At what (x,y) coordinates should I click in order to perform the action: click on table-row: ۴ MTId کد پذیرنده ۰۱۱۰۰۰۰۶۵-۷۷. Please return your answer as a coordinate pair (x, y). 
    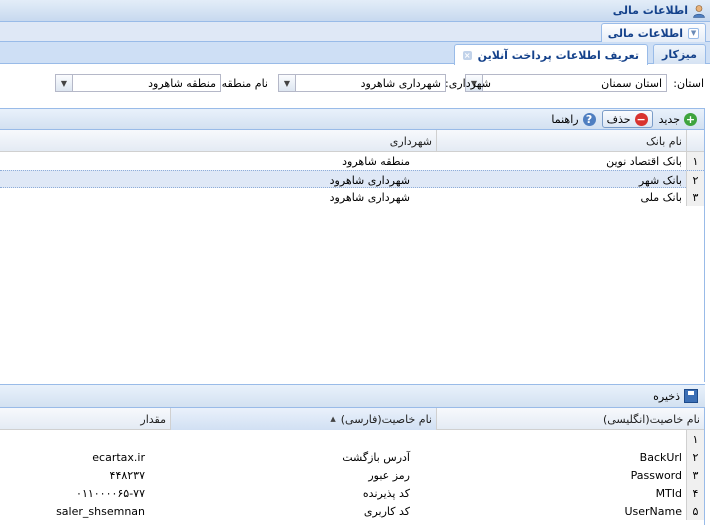
    Looking at the image, I should click on (352, 493).